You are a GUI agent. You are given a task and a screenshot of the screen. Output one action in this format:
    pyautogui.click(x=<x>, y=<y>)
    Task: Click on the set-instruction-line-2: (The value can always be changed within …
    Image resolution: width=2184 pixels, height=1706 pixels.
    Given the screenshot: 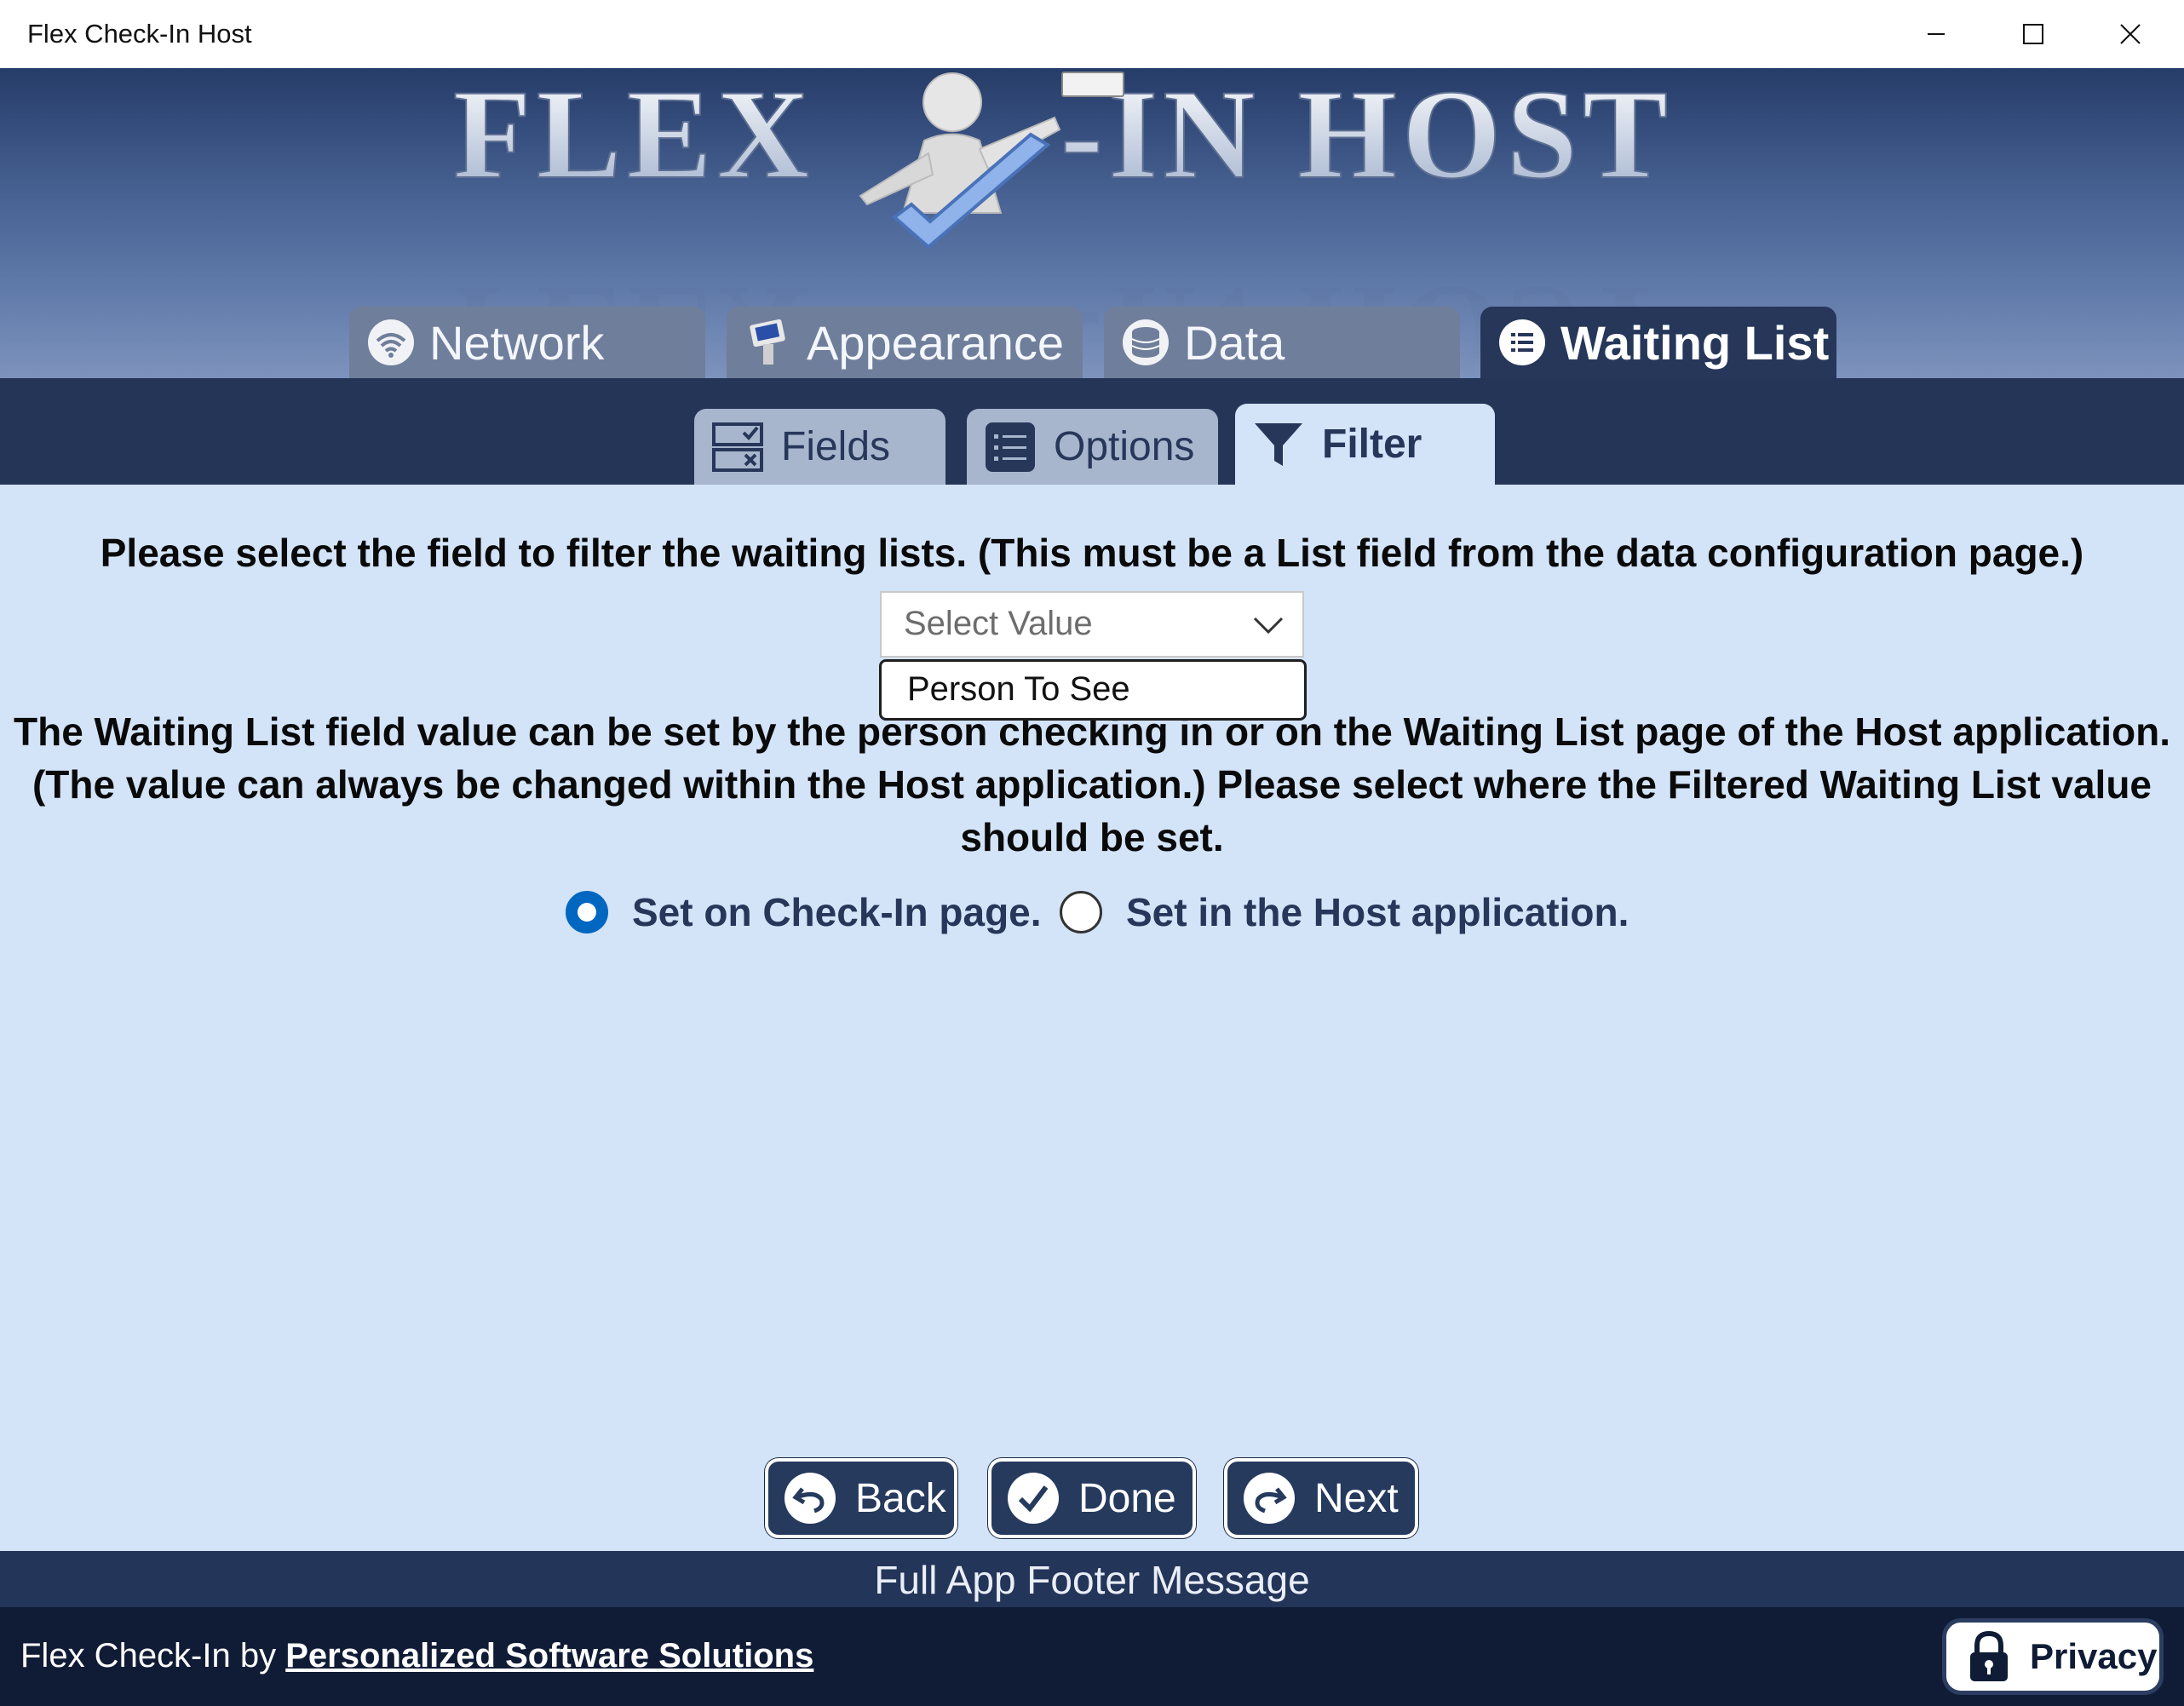 What is the action you would take?
    pyautogui.click(x=1092, y=785)
    